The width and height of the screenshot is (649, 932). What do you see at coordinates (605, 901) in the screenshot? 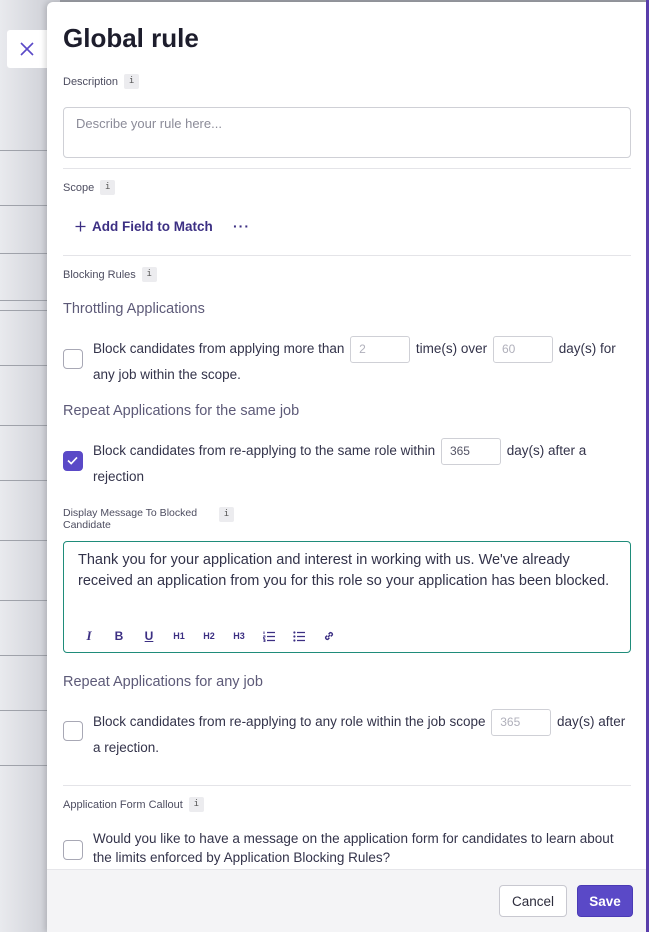
I see `save-button: Save` at bounding box center [605, 901].